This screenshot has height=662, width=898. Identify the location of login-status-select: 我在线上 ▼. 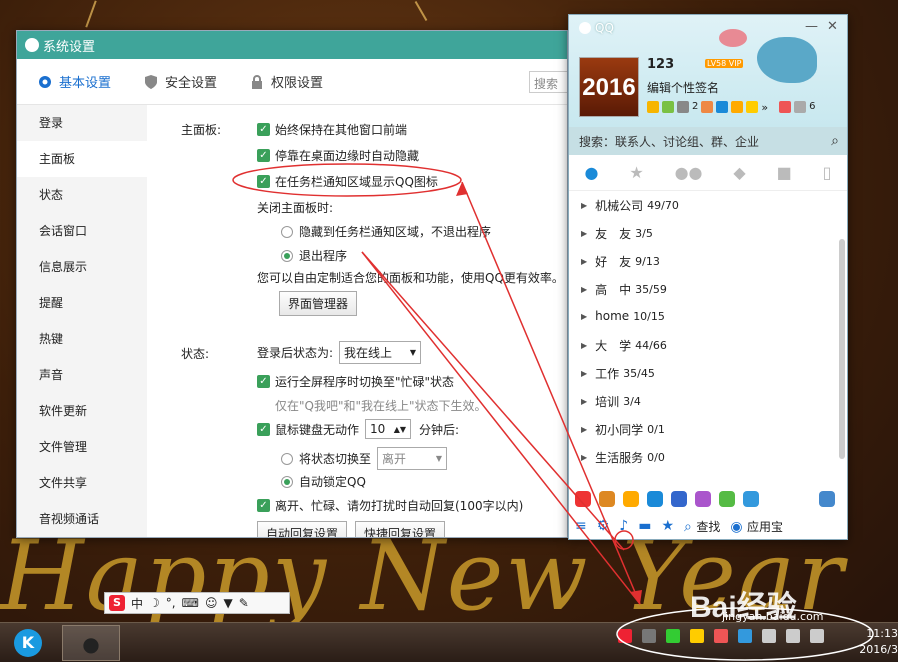
(380, 352).